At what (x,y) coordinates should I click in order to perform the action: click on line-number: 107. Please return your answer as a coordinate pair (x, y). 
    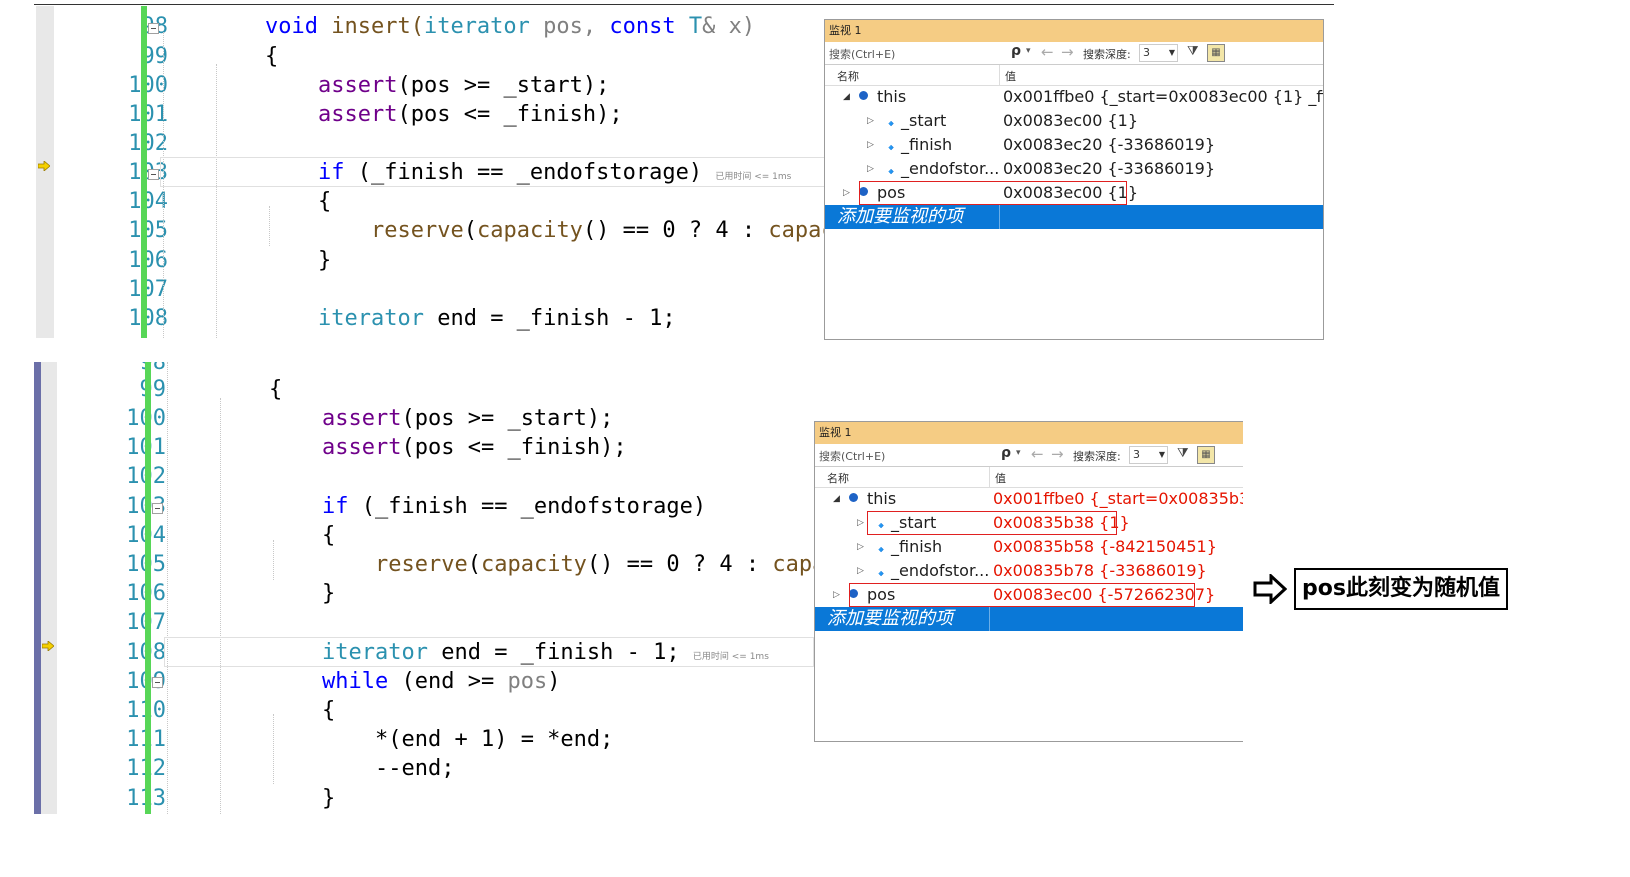
    Looking at the image, I should click on (120, 623).